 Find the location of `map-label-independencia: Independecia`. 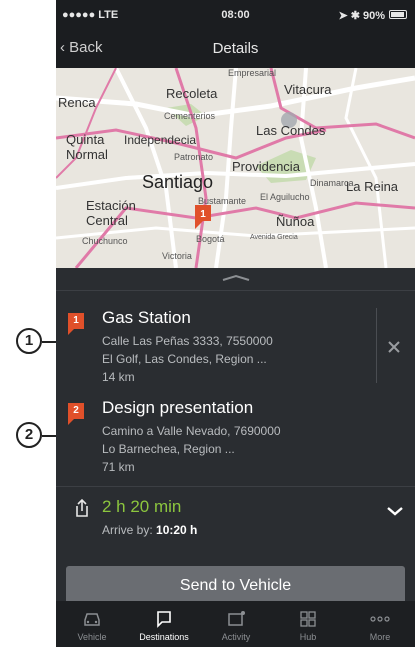

map-label-independencia: Independecia is located at coordinates (160, 140).